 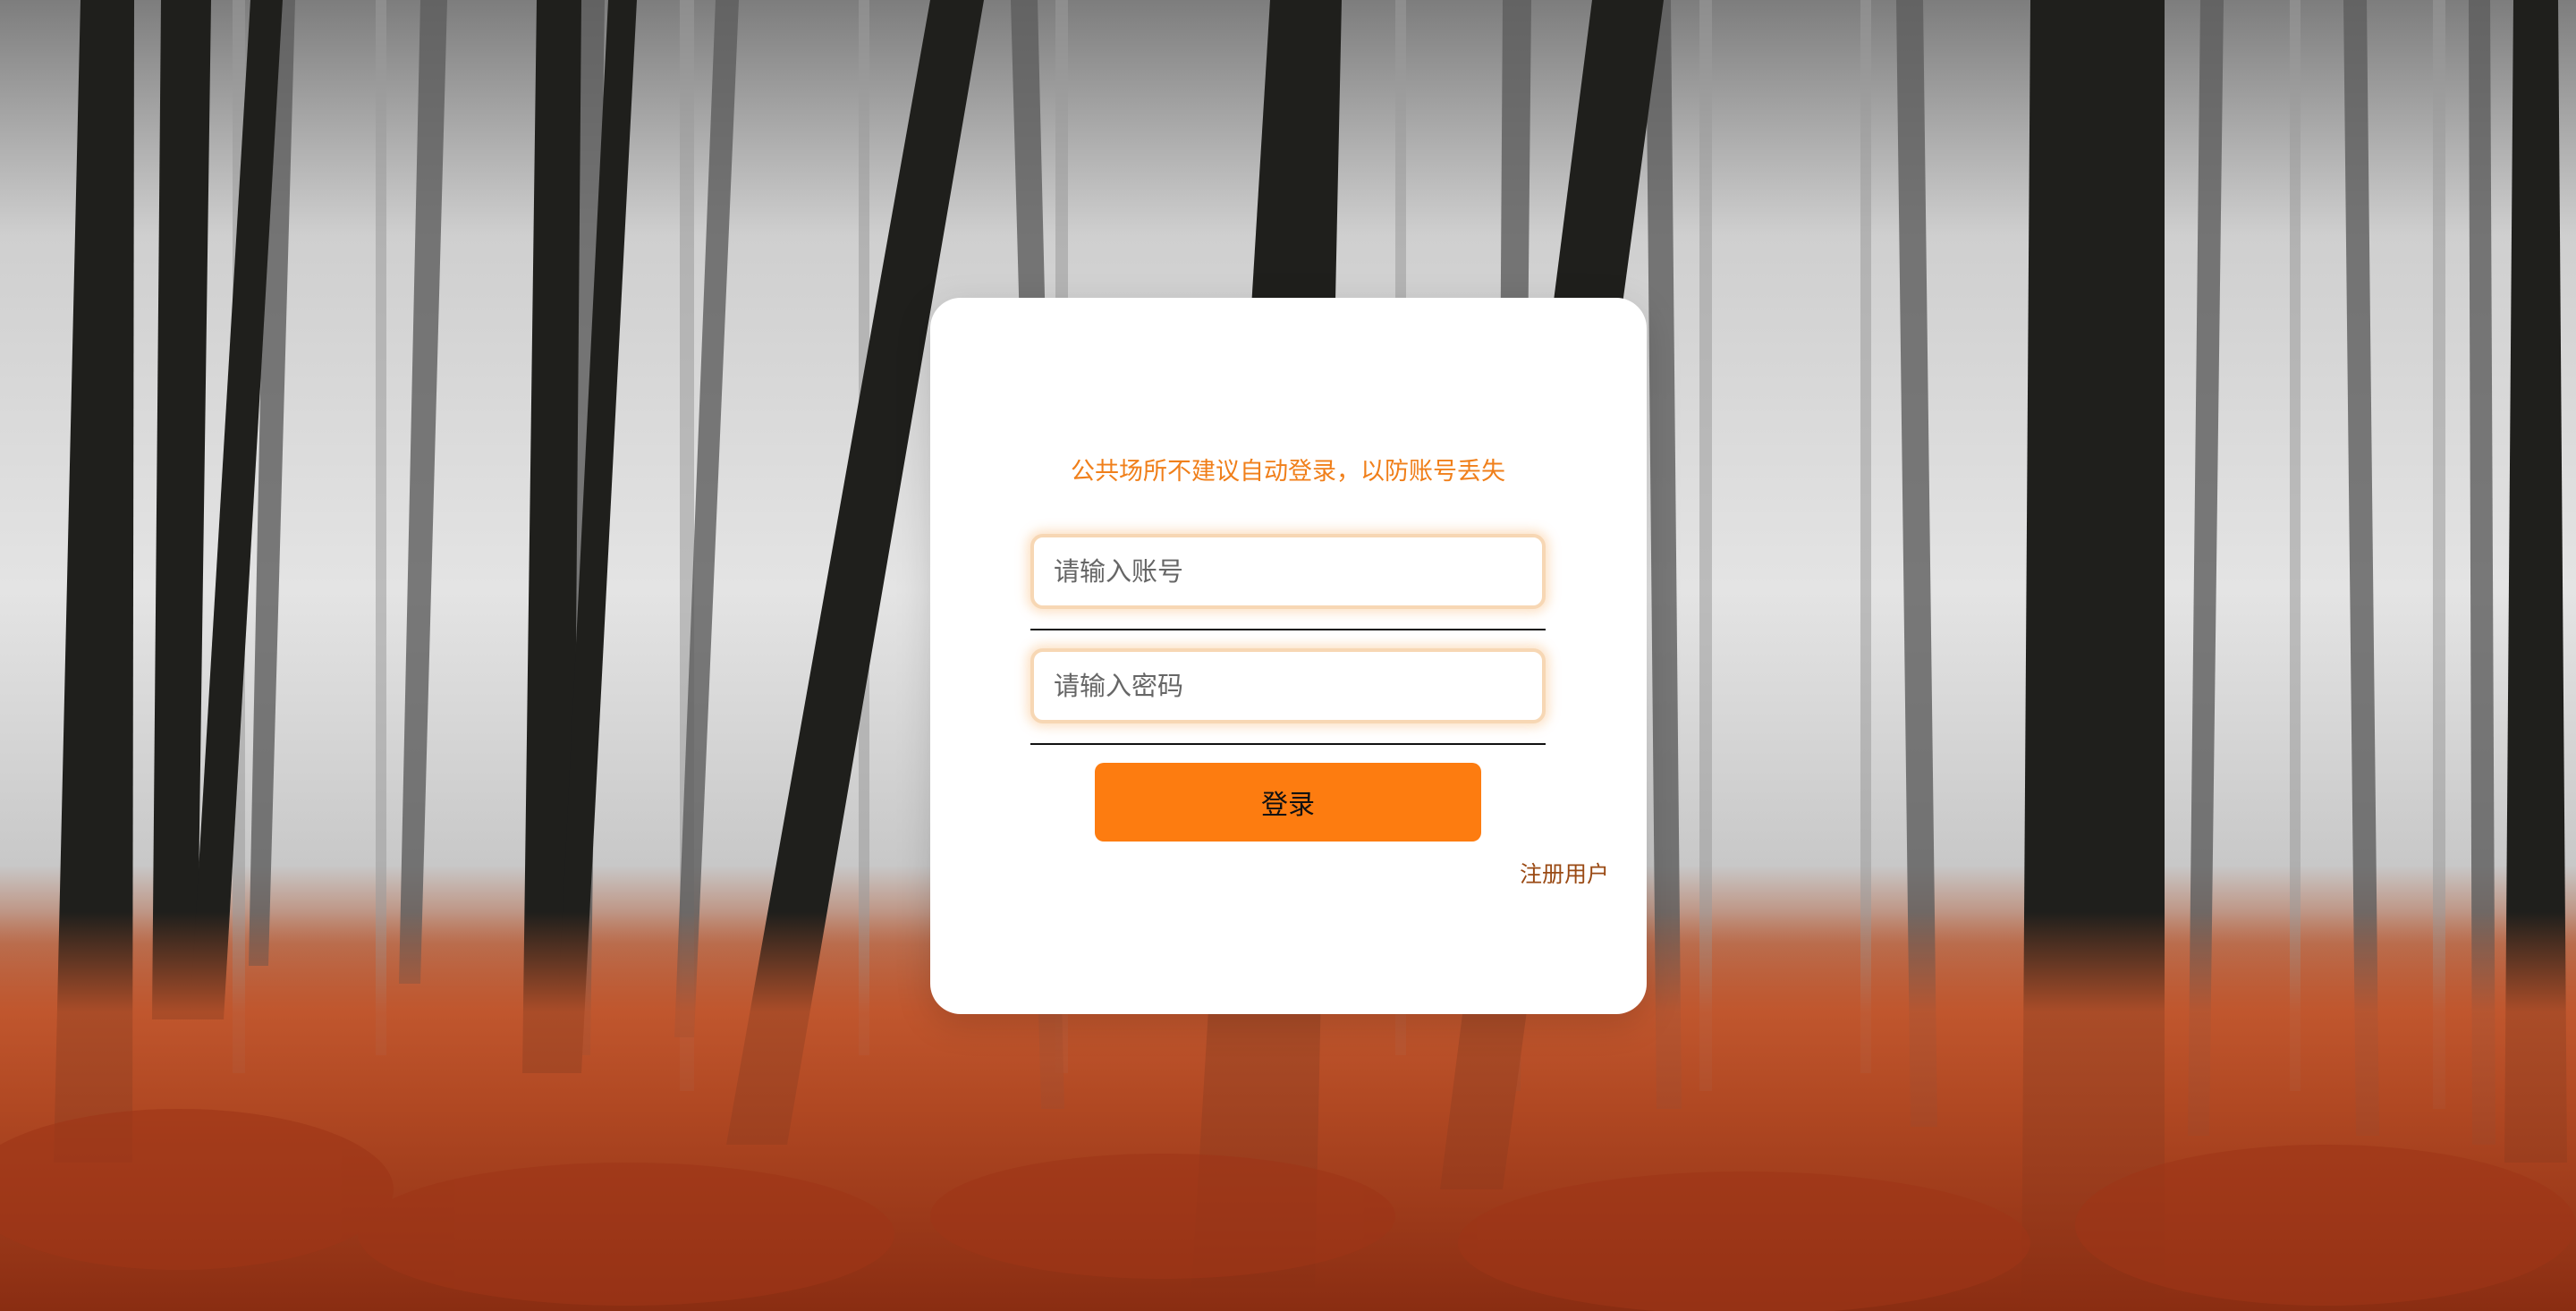 What do you see at coordinates (1288, 472) in the screenshot?
I see `security-notice: 公共场所不建议自动登录，以防账号丢失` at bounding box center [1288, 472].